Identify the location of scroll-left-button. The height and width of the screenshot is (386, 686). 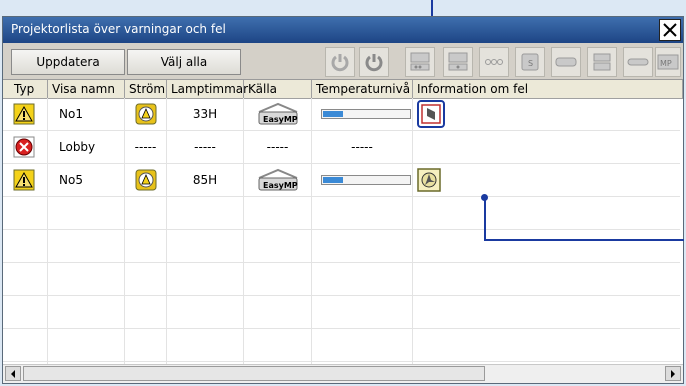
(13, 373).